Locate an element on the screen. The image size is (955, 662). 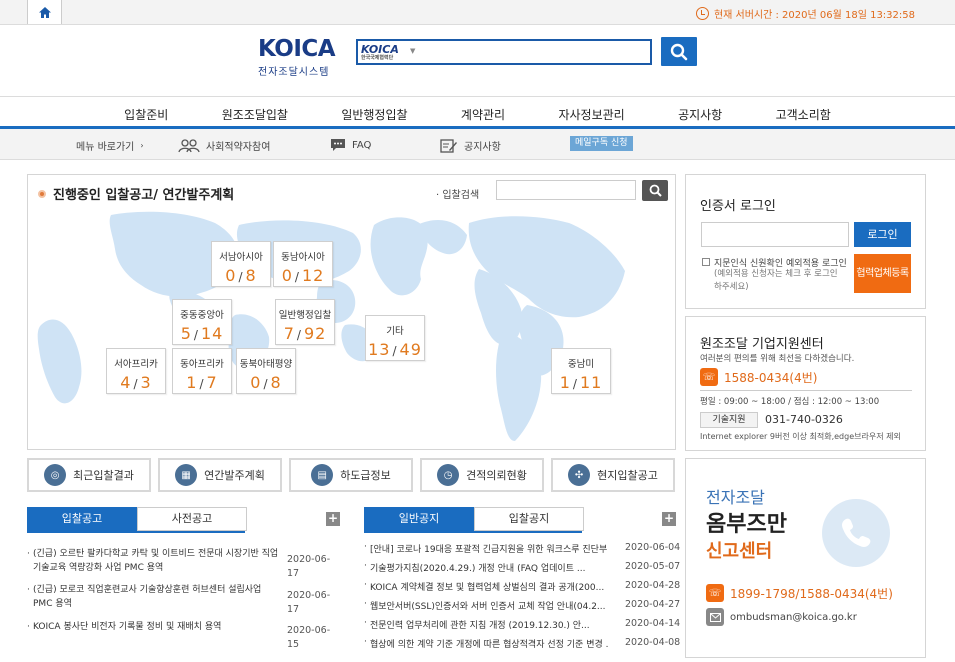
notice-link: 공지사항 is located at coordinates (470, 145).